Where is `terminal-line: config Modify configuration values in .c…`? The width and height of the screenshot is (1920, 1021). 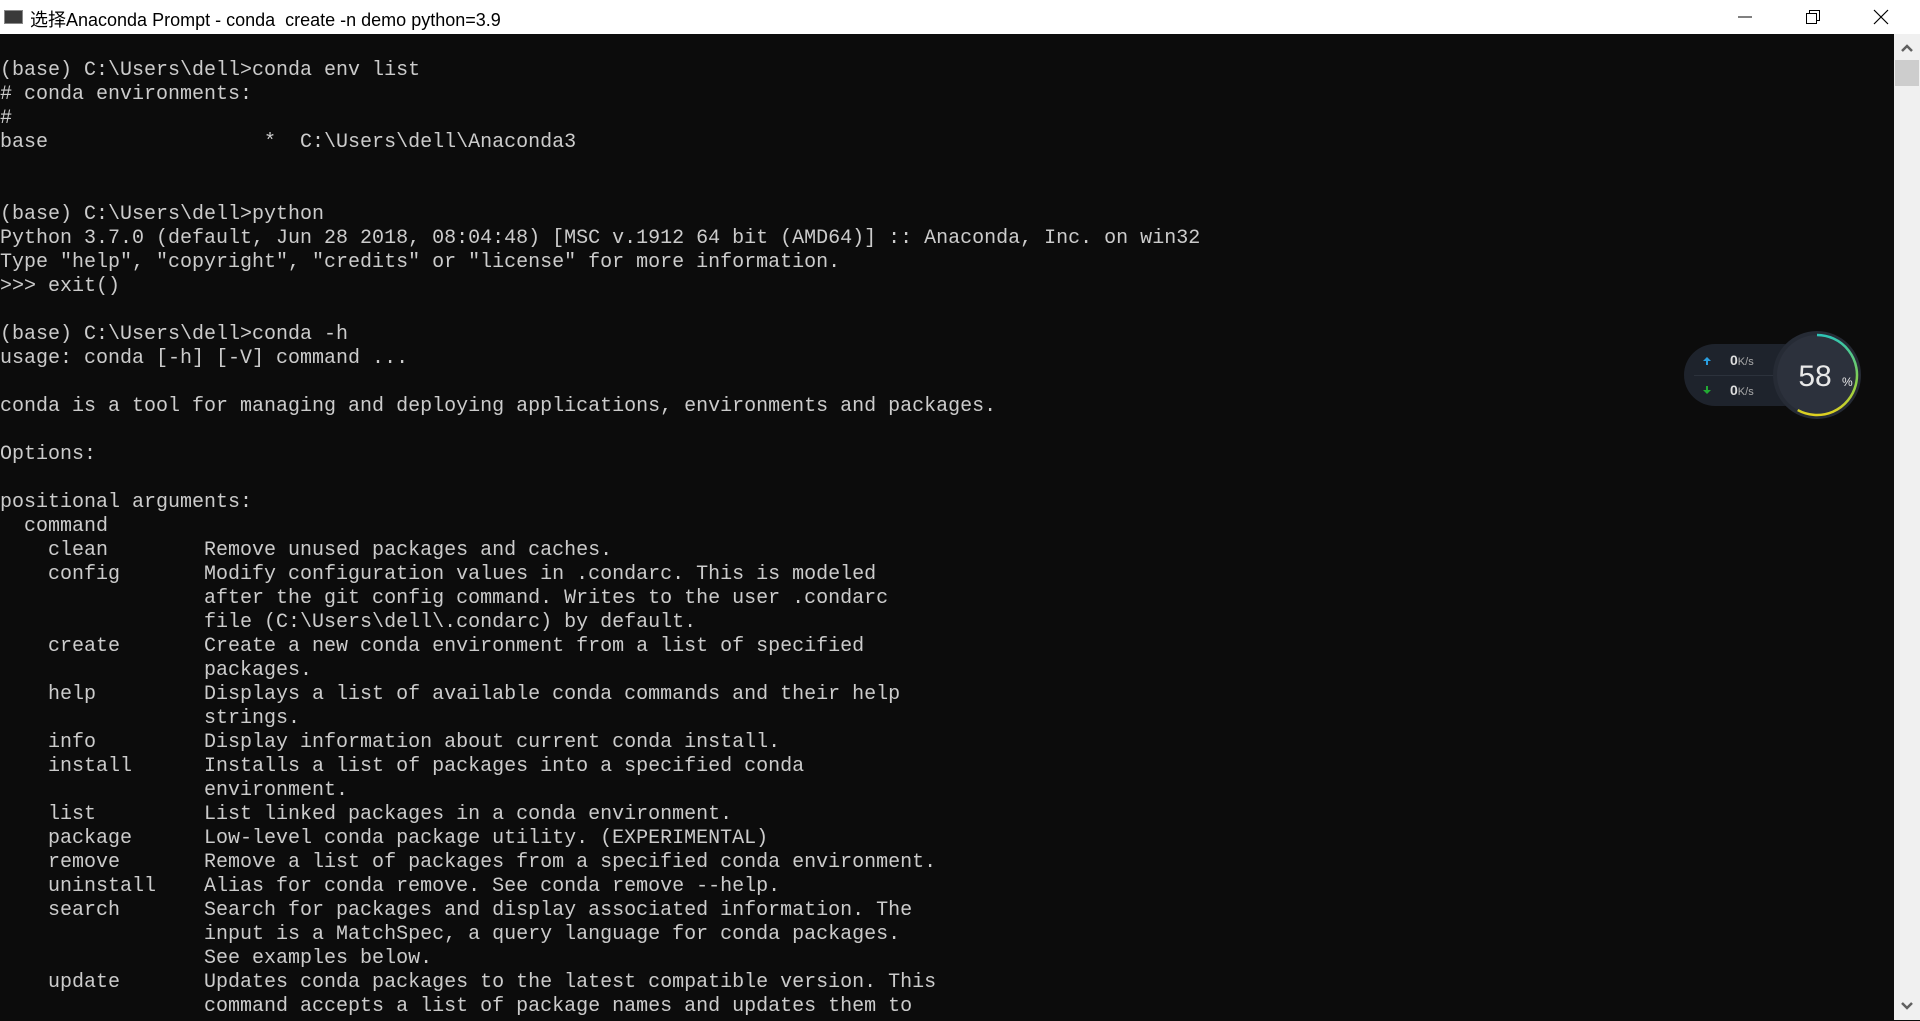
terminal-line: config Modify configuration values in .c… is located at coordinates (438, 574).